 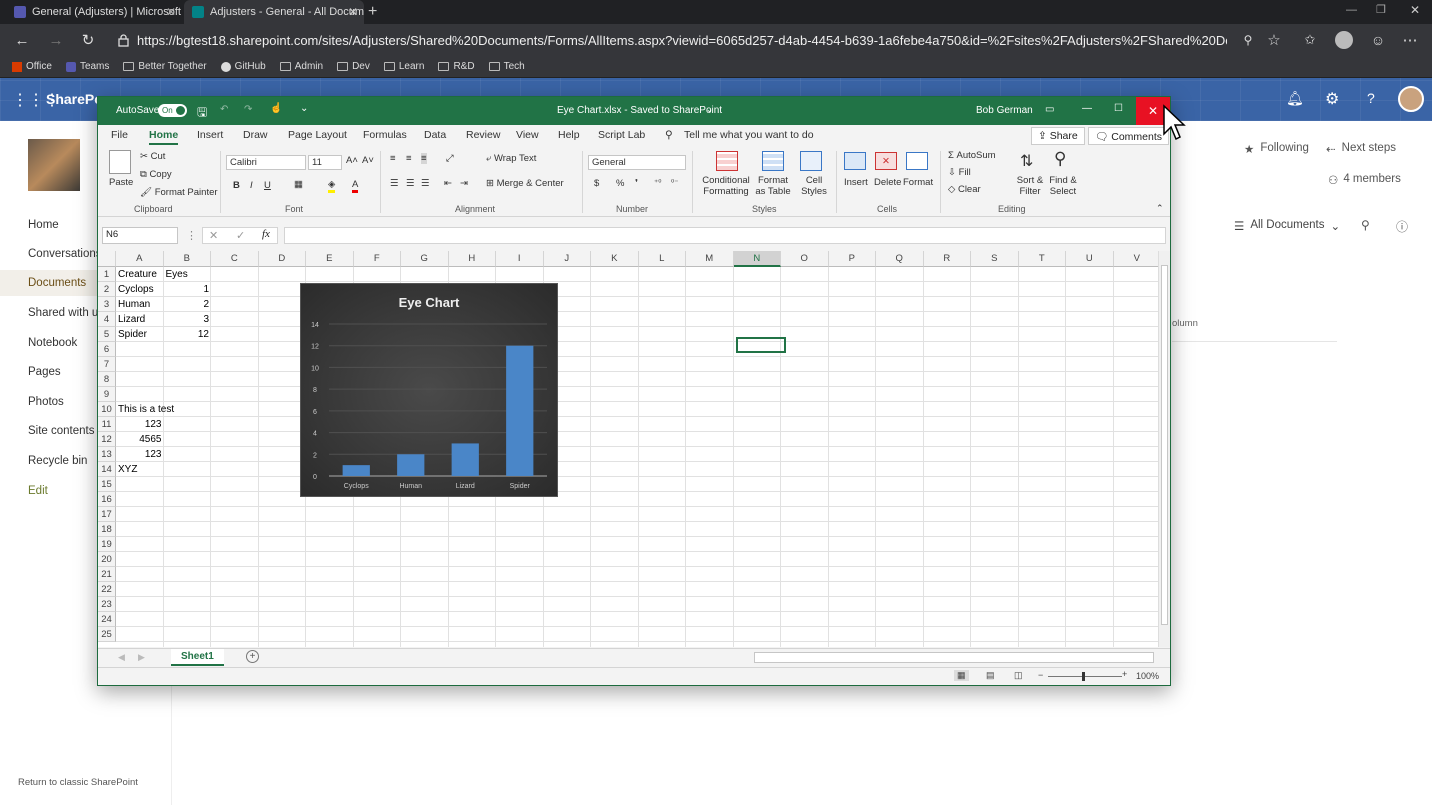 What do you see at coordinates (483, 135) in the screenshot?
I see `tab-review: Review` at bounding box center [483, 135].